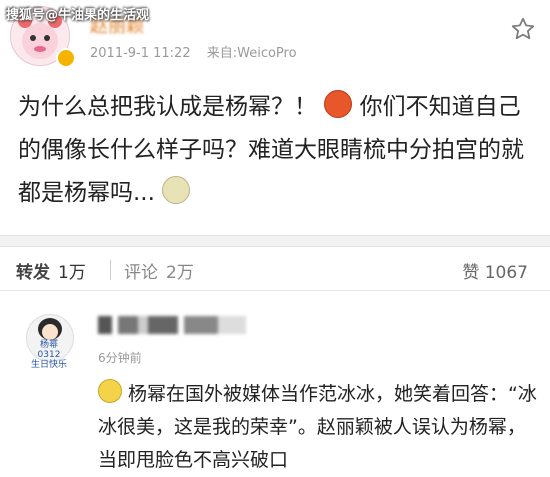  Describe the element at coordinates (523, 29) in the screenshot. I see `star-icon` at that location.